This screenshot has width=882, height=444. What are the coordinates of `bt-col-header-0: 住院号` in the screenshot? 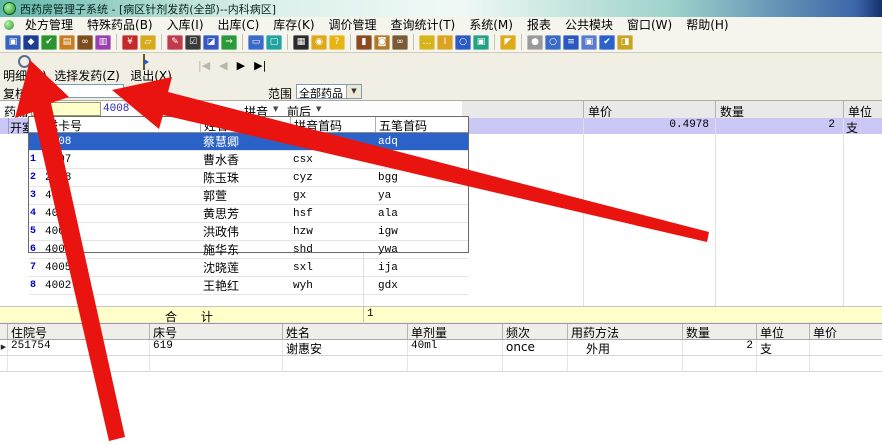 It's located at (79, 331).